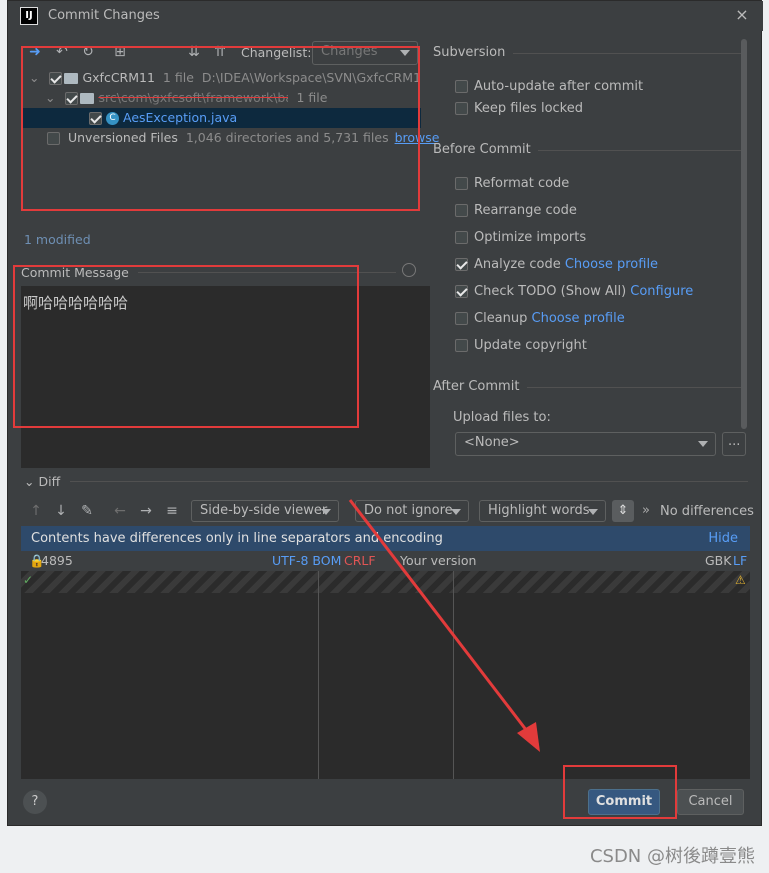  Describe the element at coordinates (440, 617) in the screenshot. I see `annotation-arrow-line` at that location.